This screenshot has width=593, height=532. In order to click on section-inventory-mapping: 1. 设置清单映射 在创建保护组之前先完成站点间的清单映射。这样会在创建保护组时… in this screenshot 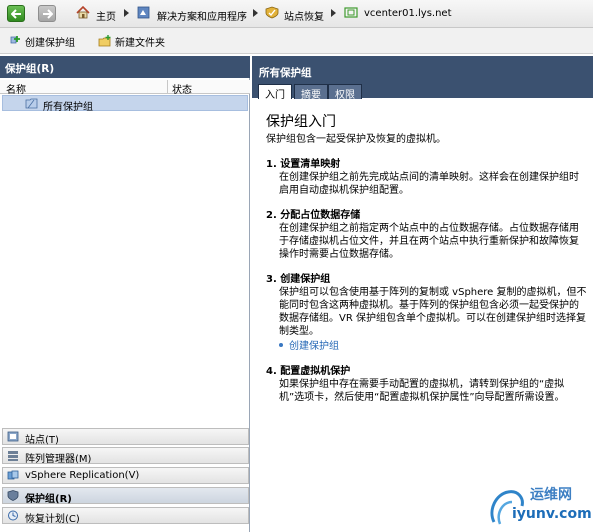, I will do `click(427, 177)`.